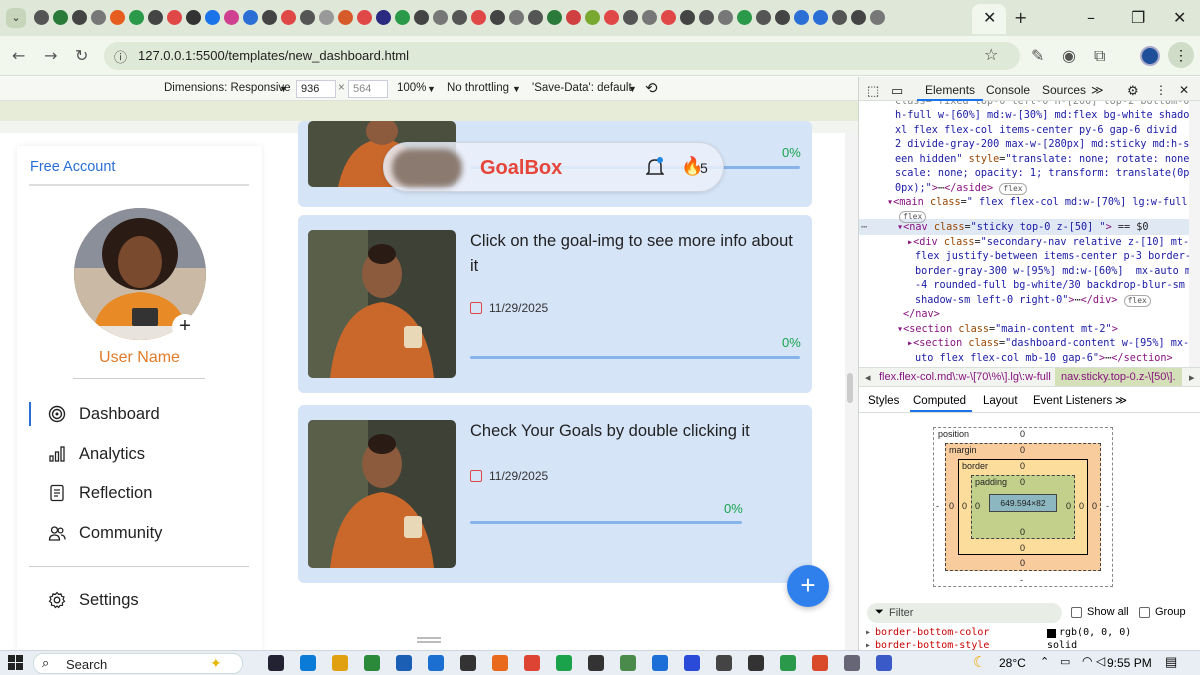 This screenshot has width=1200, height=675. What do you see at coordinates (429, 640) in the screenshot?
I see `resize-handle` at bounding box center [429, 640].